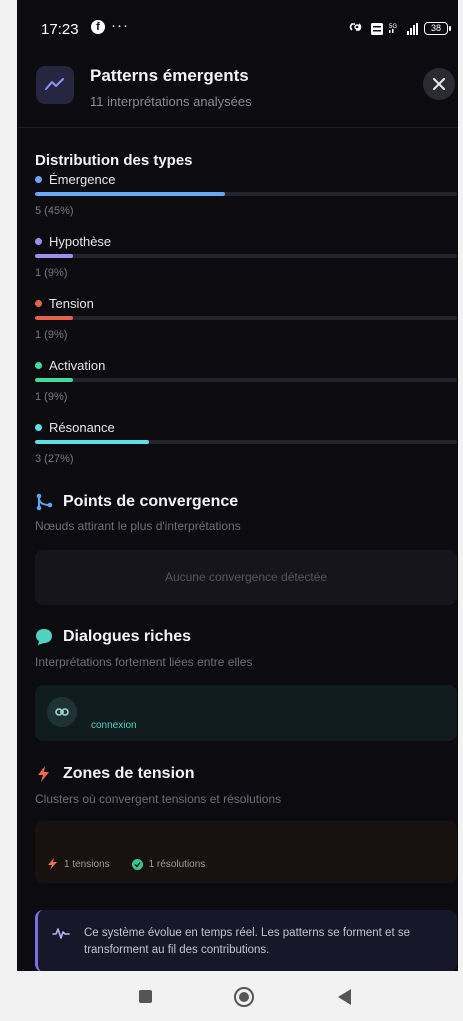 This screenshot has width=463, height=1021. Describe the element at coordinates (60, 29) in the screenshot. I see `status-time: 17:23` at that location.